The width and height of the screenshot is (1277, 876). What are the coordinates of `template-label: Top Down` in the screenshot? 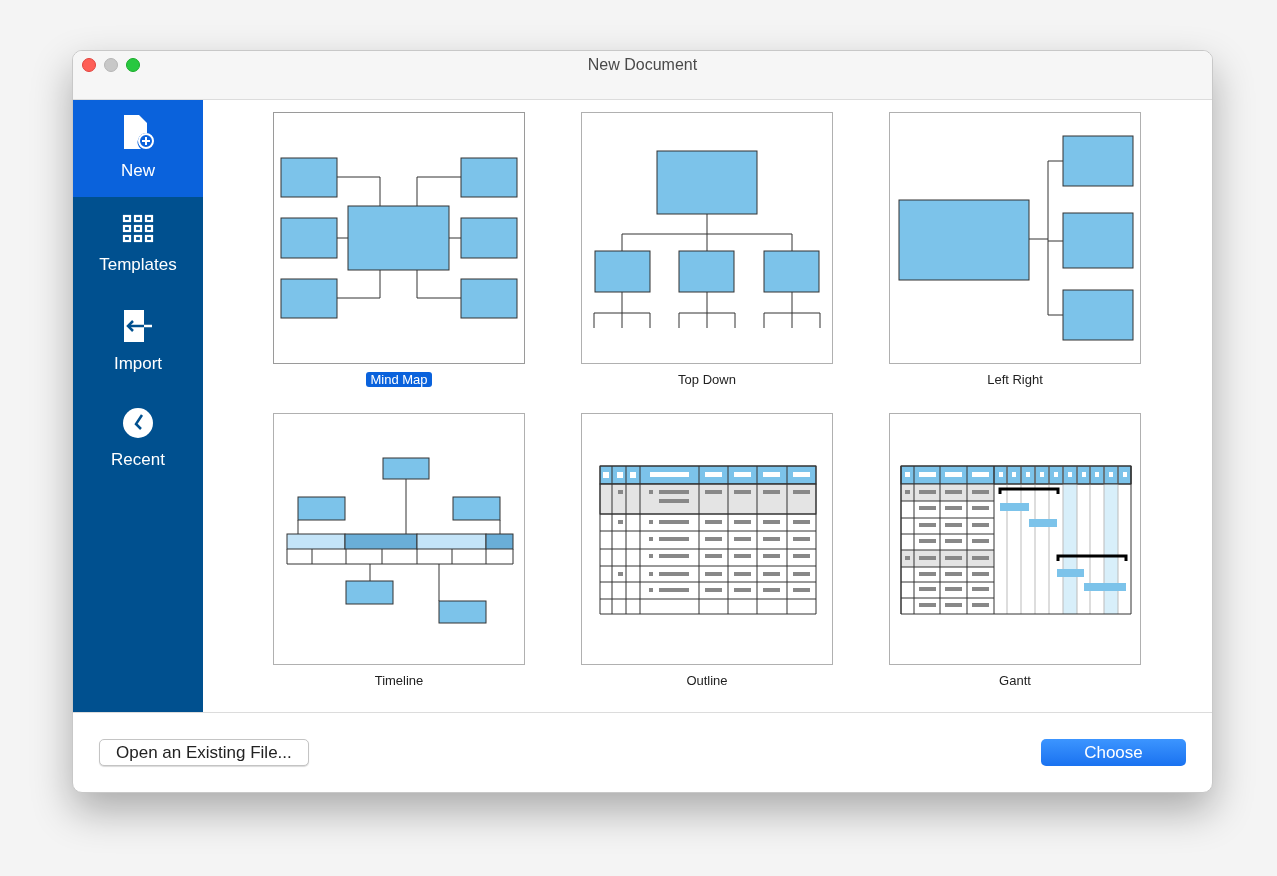 It's located at (707, 379).